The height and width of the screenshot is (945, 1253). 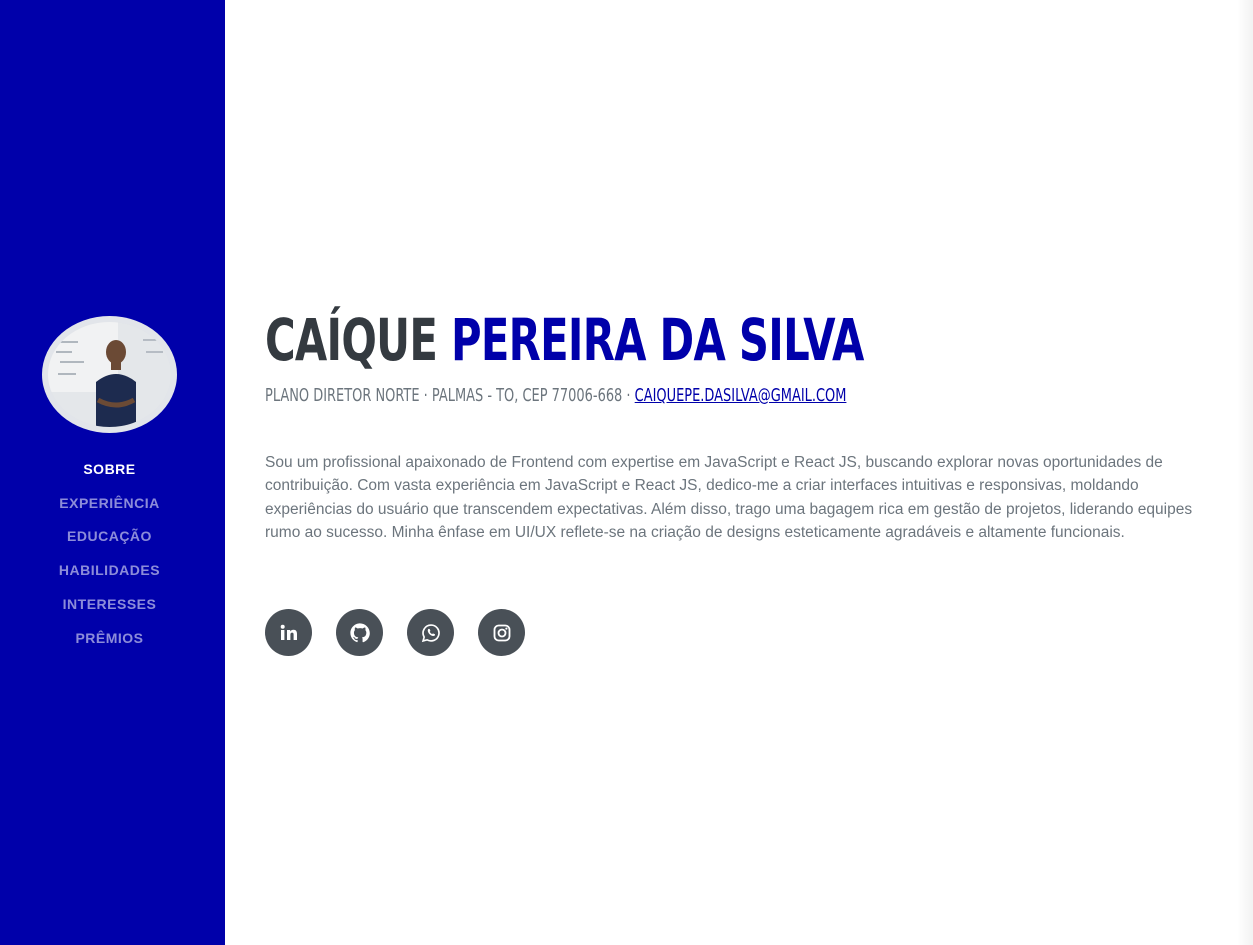 I want to click on whatsapp-icon, so click(x=430, y=632).